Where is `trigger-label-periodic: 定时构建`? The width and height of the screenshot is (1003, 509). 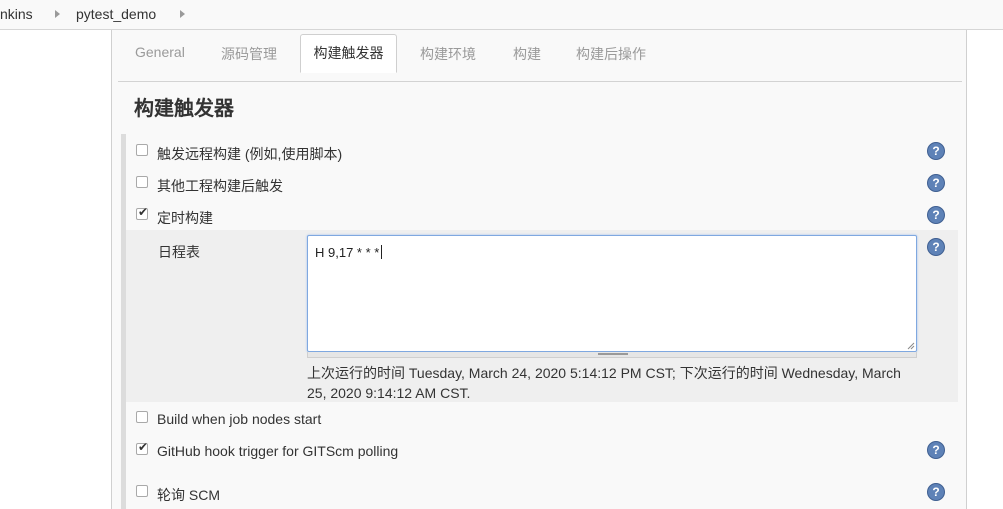
trigger-label-periodic: 定时构建 is located at coordinates (185, 218).